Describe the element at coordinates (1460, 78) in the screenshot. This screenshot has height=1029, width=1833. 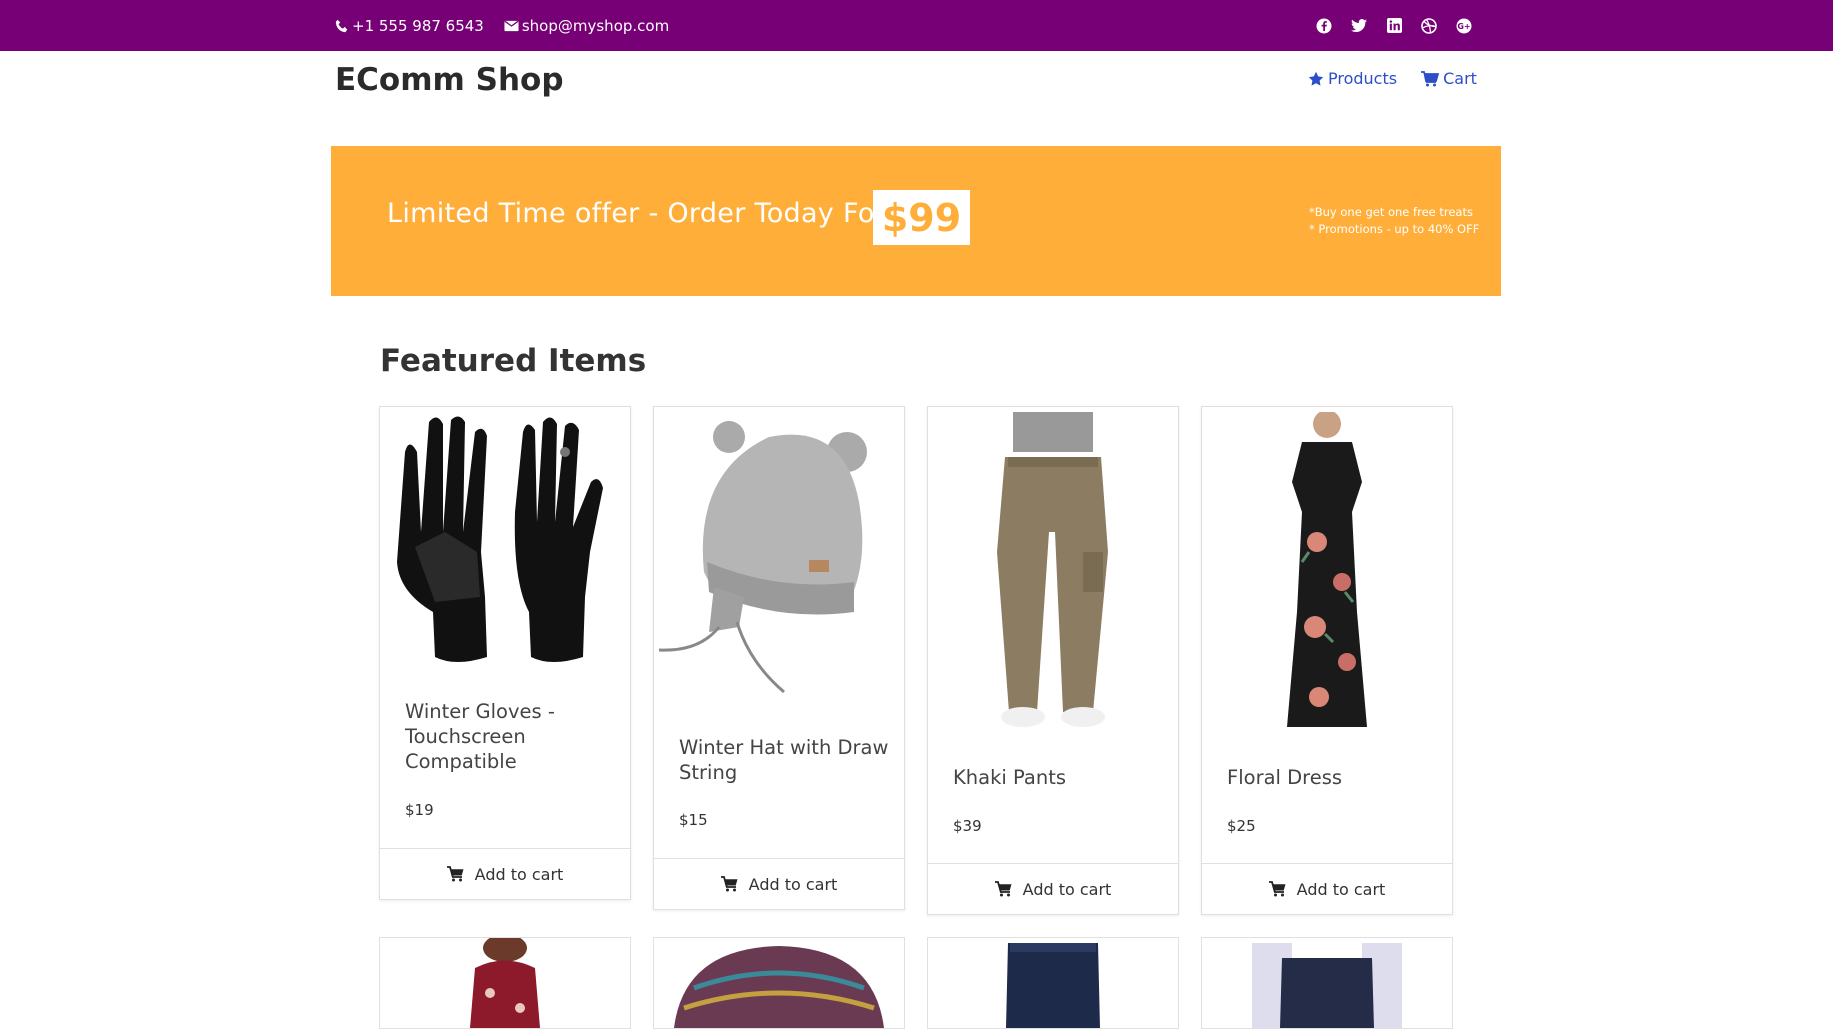
I see `nav-cart-label: Cart` at that location.